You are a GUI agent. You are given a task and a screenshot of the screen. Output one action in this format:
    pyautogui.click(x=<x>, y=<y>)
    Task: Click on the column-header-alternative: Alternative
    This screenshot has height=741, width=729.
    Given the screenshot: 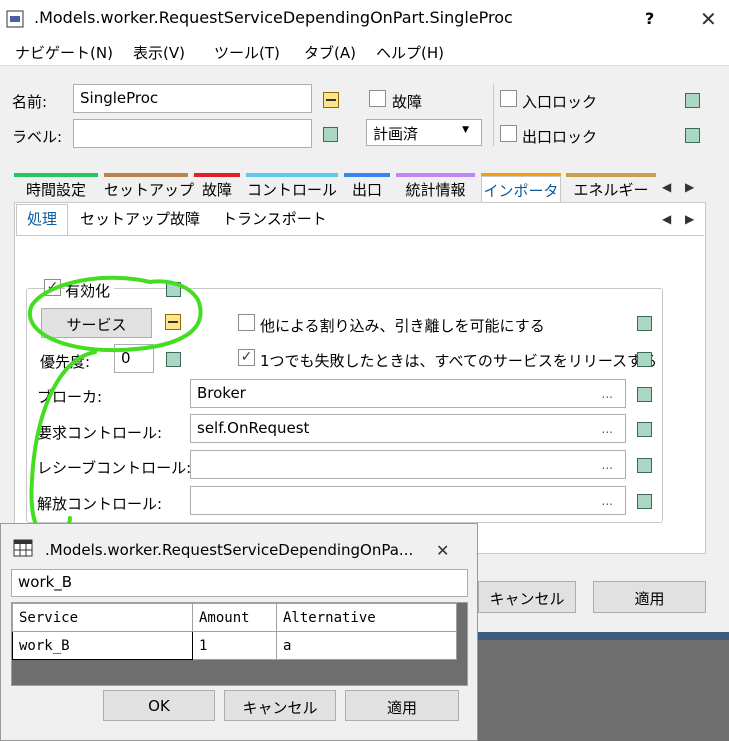 What is the action you would take?
    pyautogui.click(x=366, y=617)
    